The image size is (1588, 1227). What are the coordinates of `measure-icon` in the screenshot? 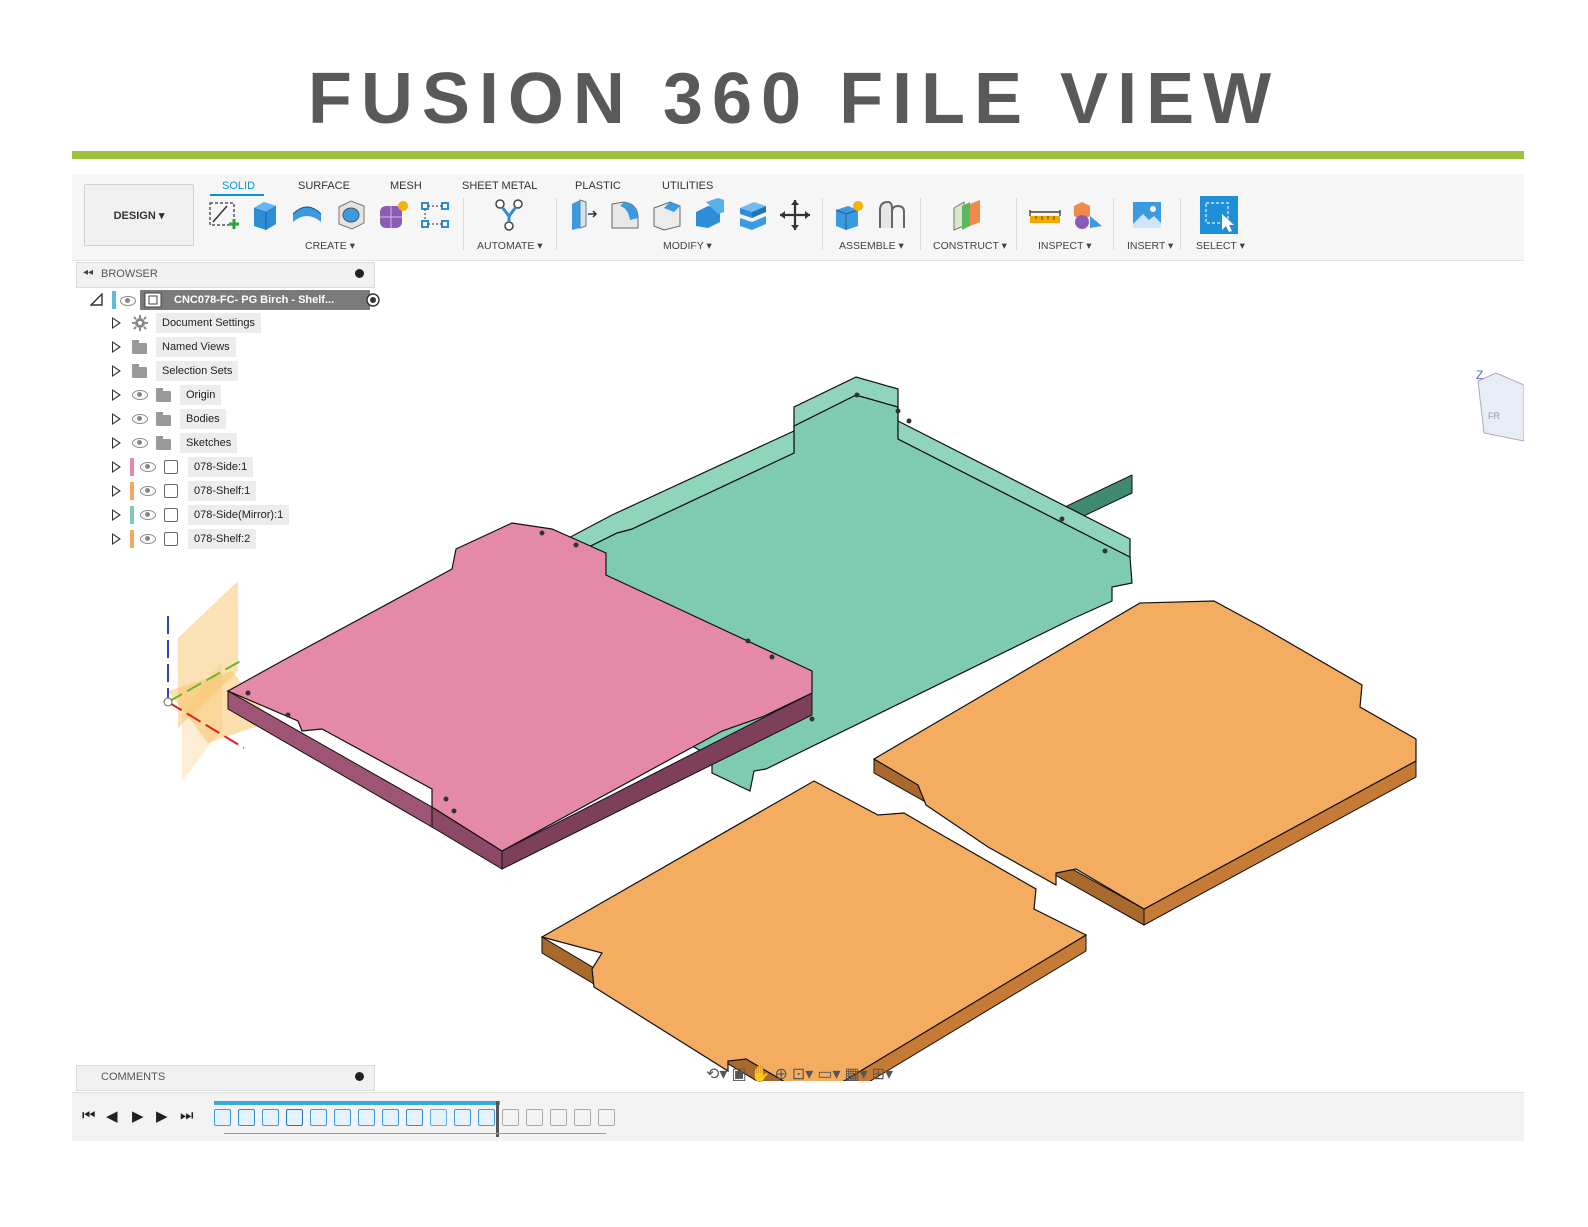 It's located at (1045, 215).